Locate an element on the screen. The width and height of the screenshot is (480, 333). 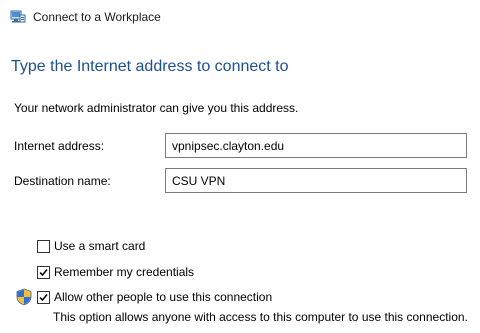
allow-others-checkbox is located at coordinates (43, 297).